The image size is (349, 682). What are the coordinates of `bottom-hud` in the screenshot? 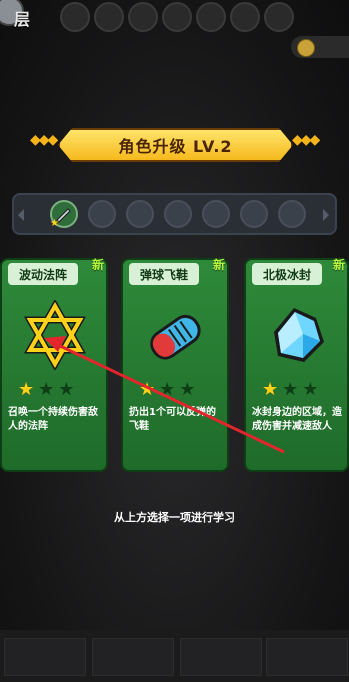 It's located at (174, 656).